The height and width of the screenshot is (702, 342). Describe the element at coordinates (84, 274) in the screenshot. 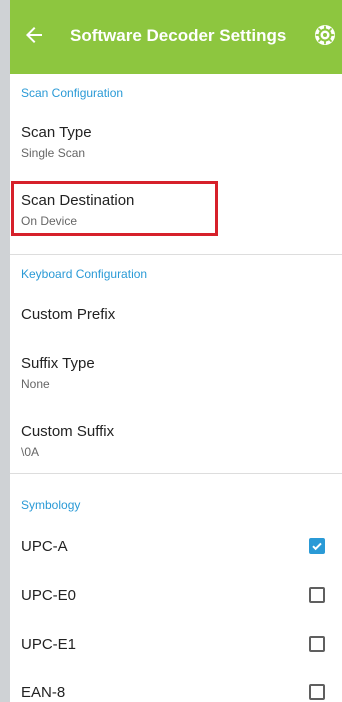

I see `section-header-keyboard-configuration: Keyboard Configuration` at that location.